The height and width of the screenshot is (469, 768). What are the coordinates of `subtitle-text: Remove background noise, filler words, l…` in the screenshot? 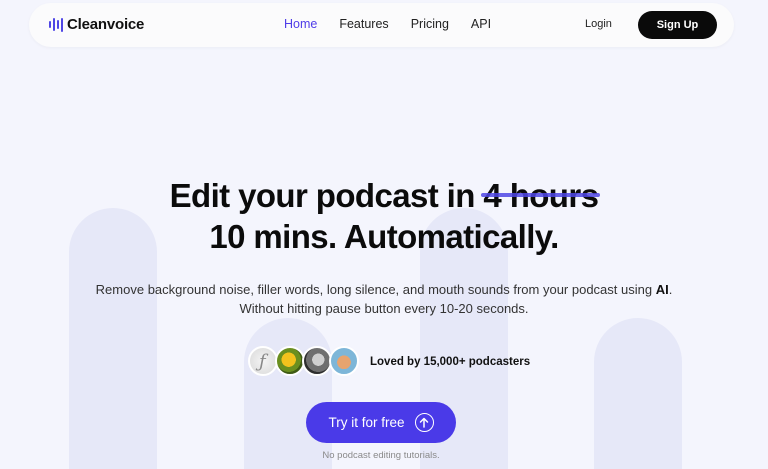 It's located at (375, 289).